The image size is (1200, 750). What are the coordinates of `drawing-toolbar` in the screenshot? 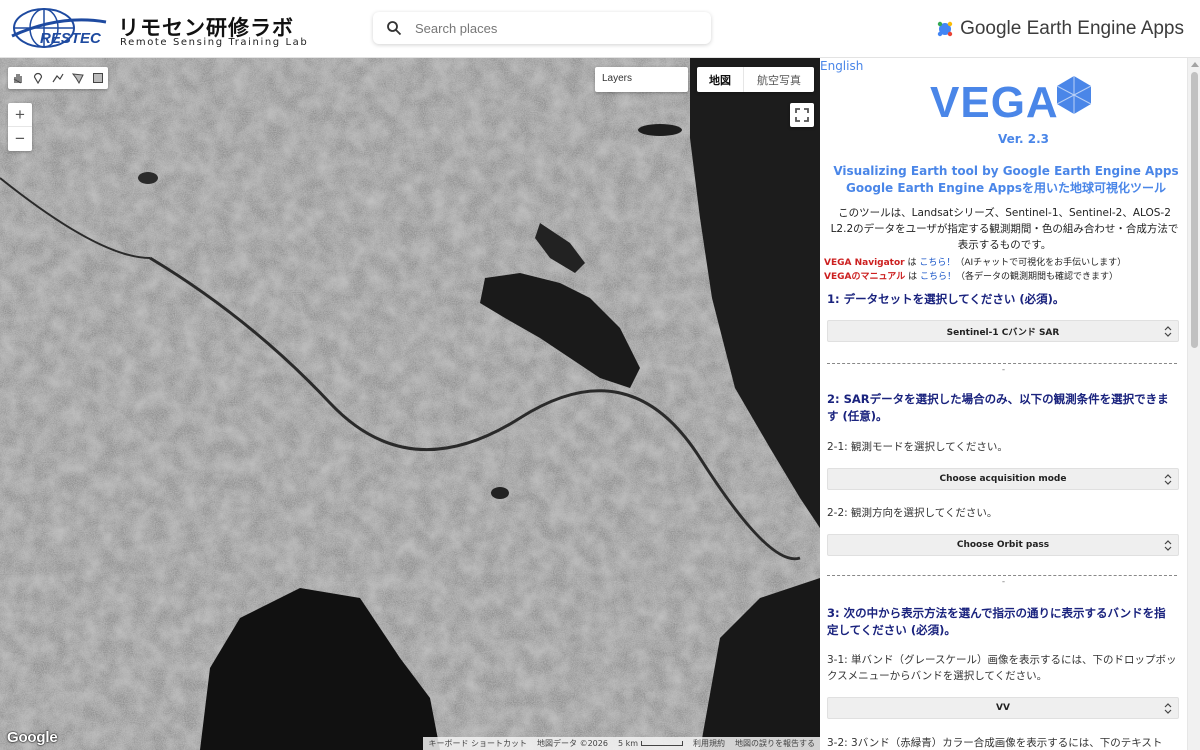 It's located at (58, 78).